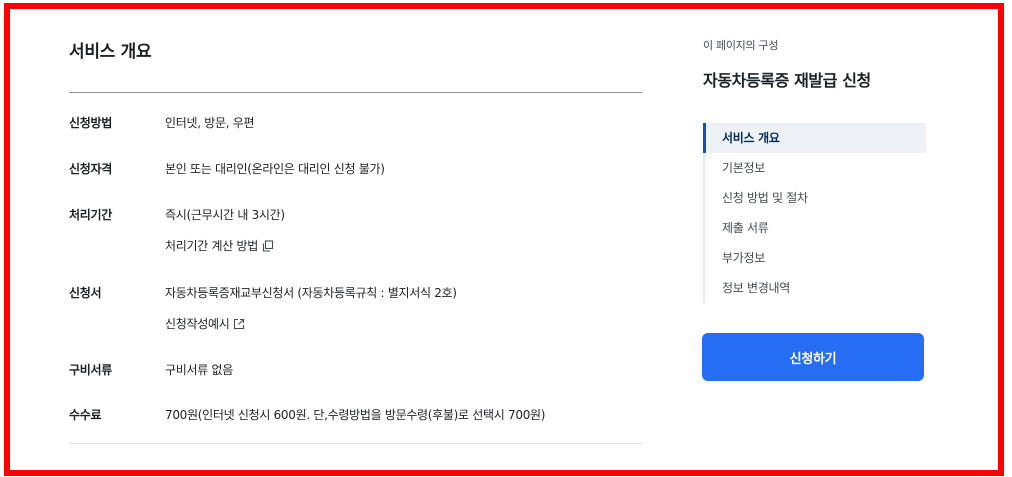  I want to click on label-application-form: 신청서, so click(85, 293).